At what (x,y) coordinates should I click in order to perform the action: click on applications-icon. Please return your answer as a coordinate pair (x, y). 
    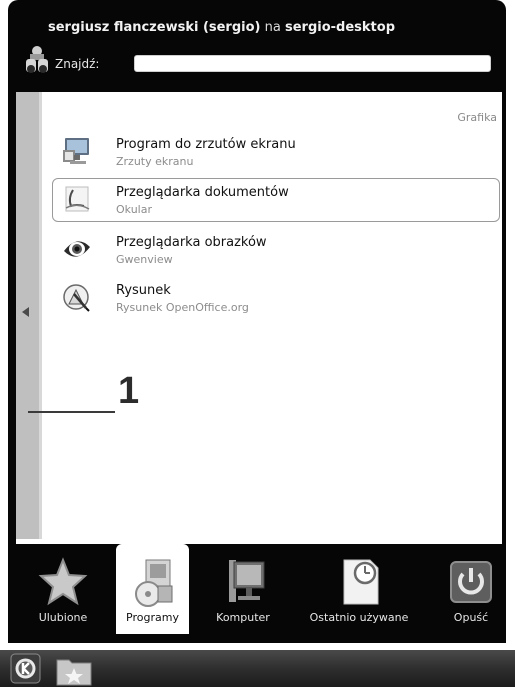
    Looking at the image, I should click on (153, 583).